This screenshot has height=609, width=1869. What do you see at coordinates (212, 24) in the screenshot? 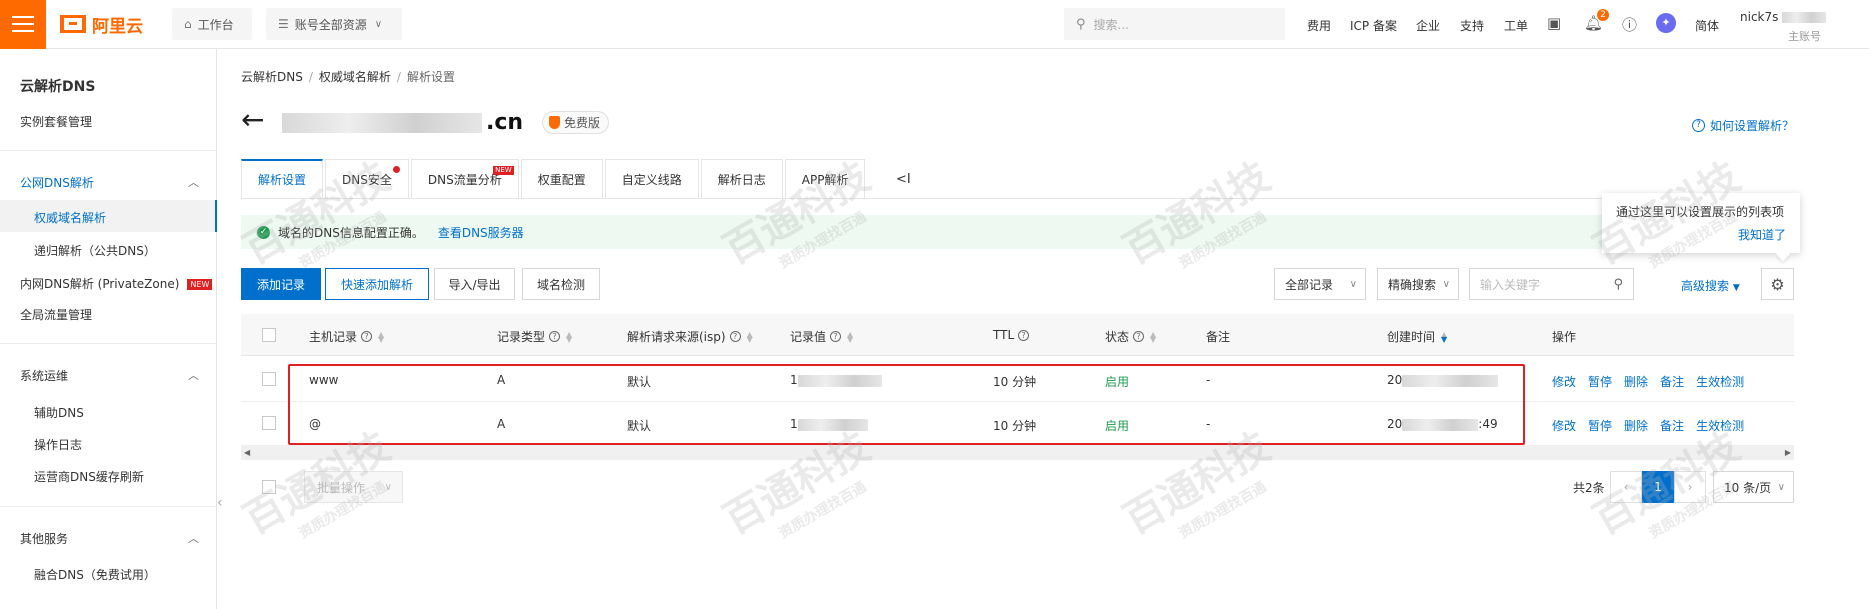
I see `workbench-button: ⌂ 工作台` at bounding box center [212, 24].